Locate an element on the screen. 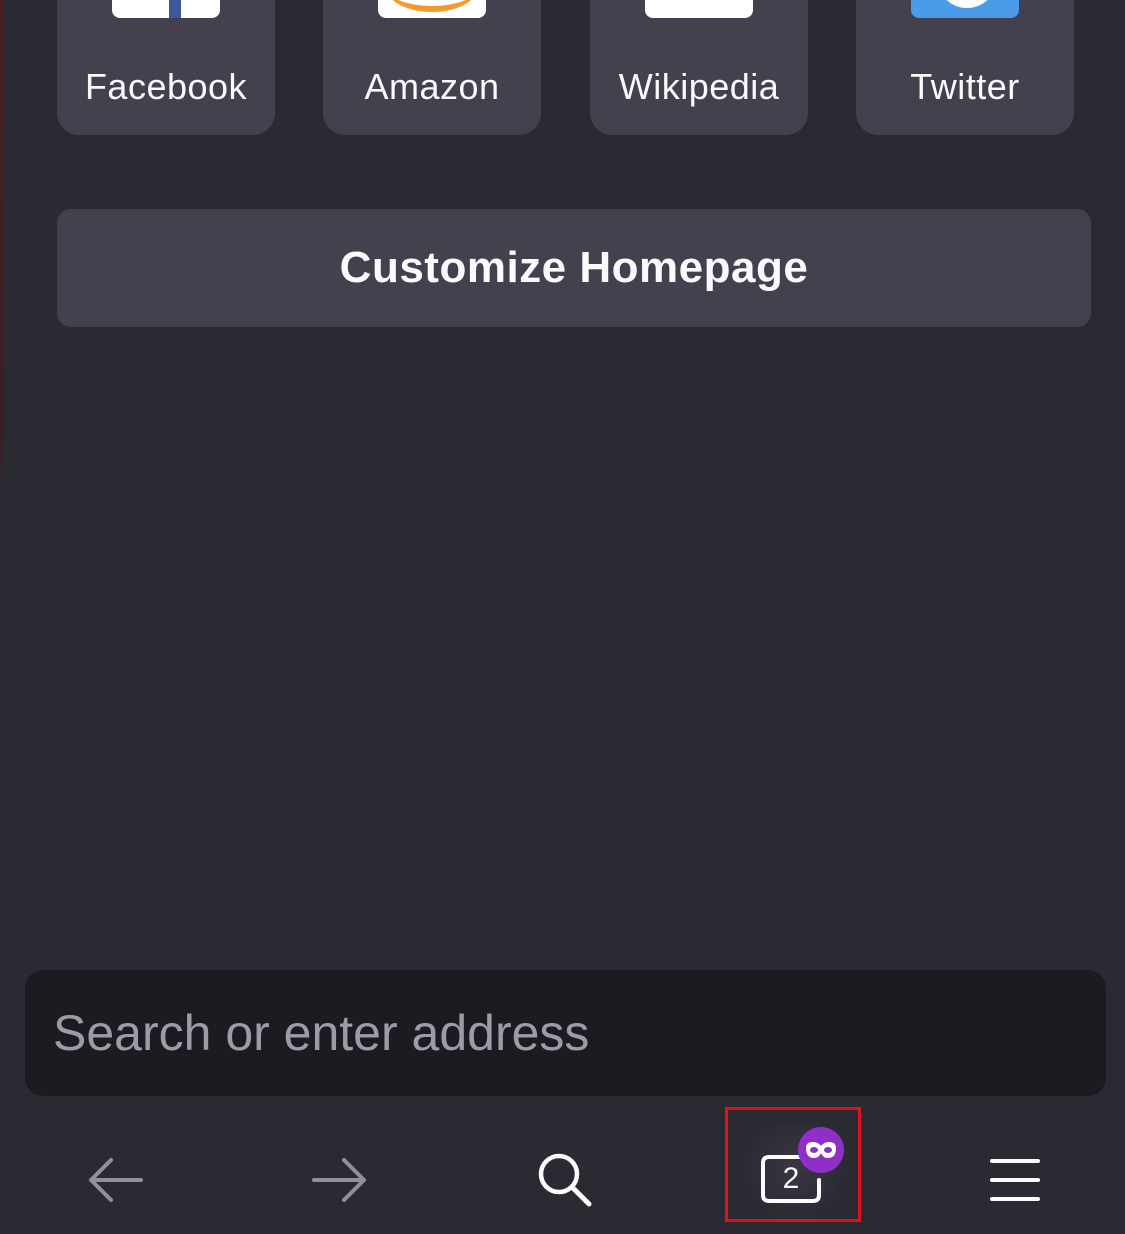 This screenshot has width=1125, height=1234. twitter-icon is located at coordinates (965, 9).